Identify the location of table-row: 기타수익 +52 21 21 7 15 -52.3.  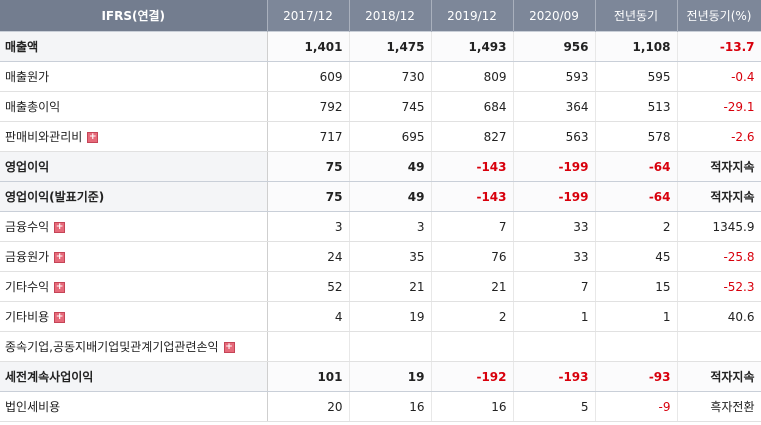
(380, 286).